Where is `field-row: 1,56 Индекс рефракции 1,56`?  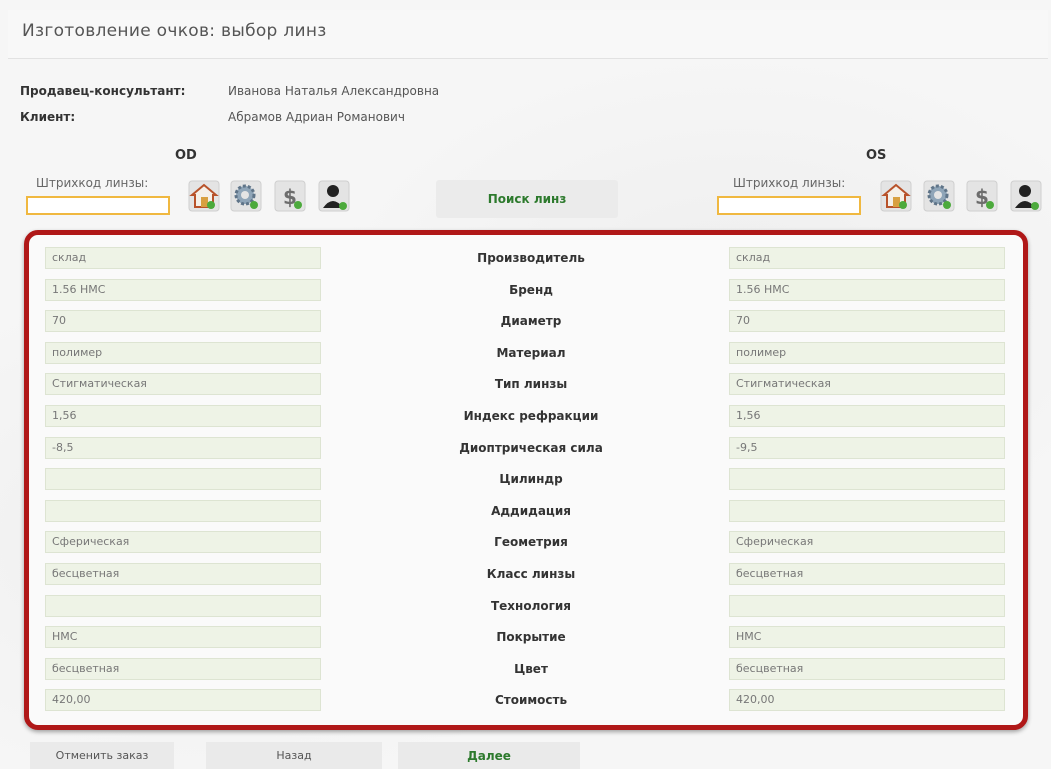
field-row: 1,56 Индекс рефракции 1,56 is located at coordinates (526, 417).